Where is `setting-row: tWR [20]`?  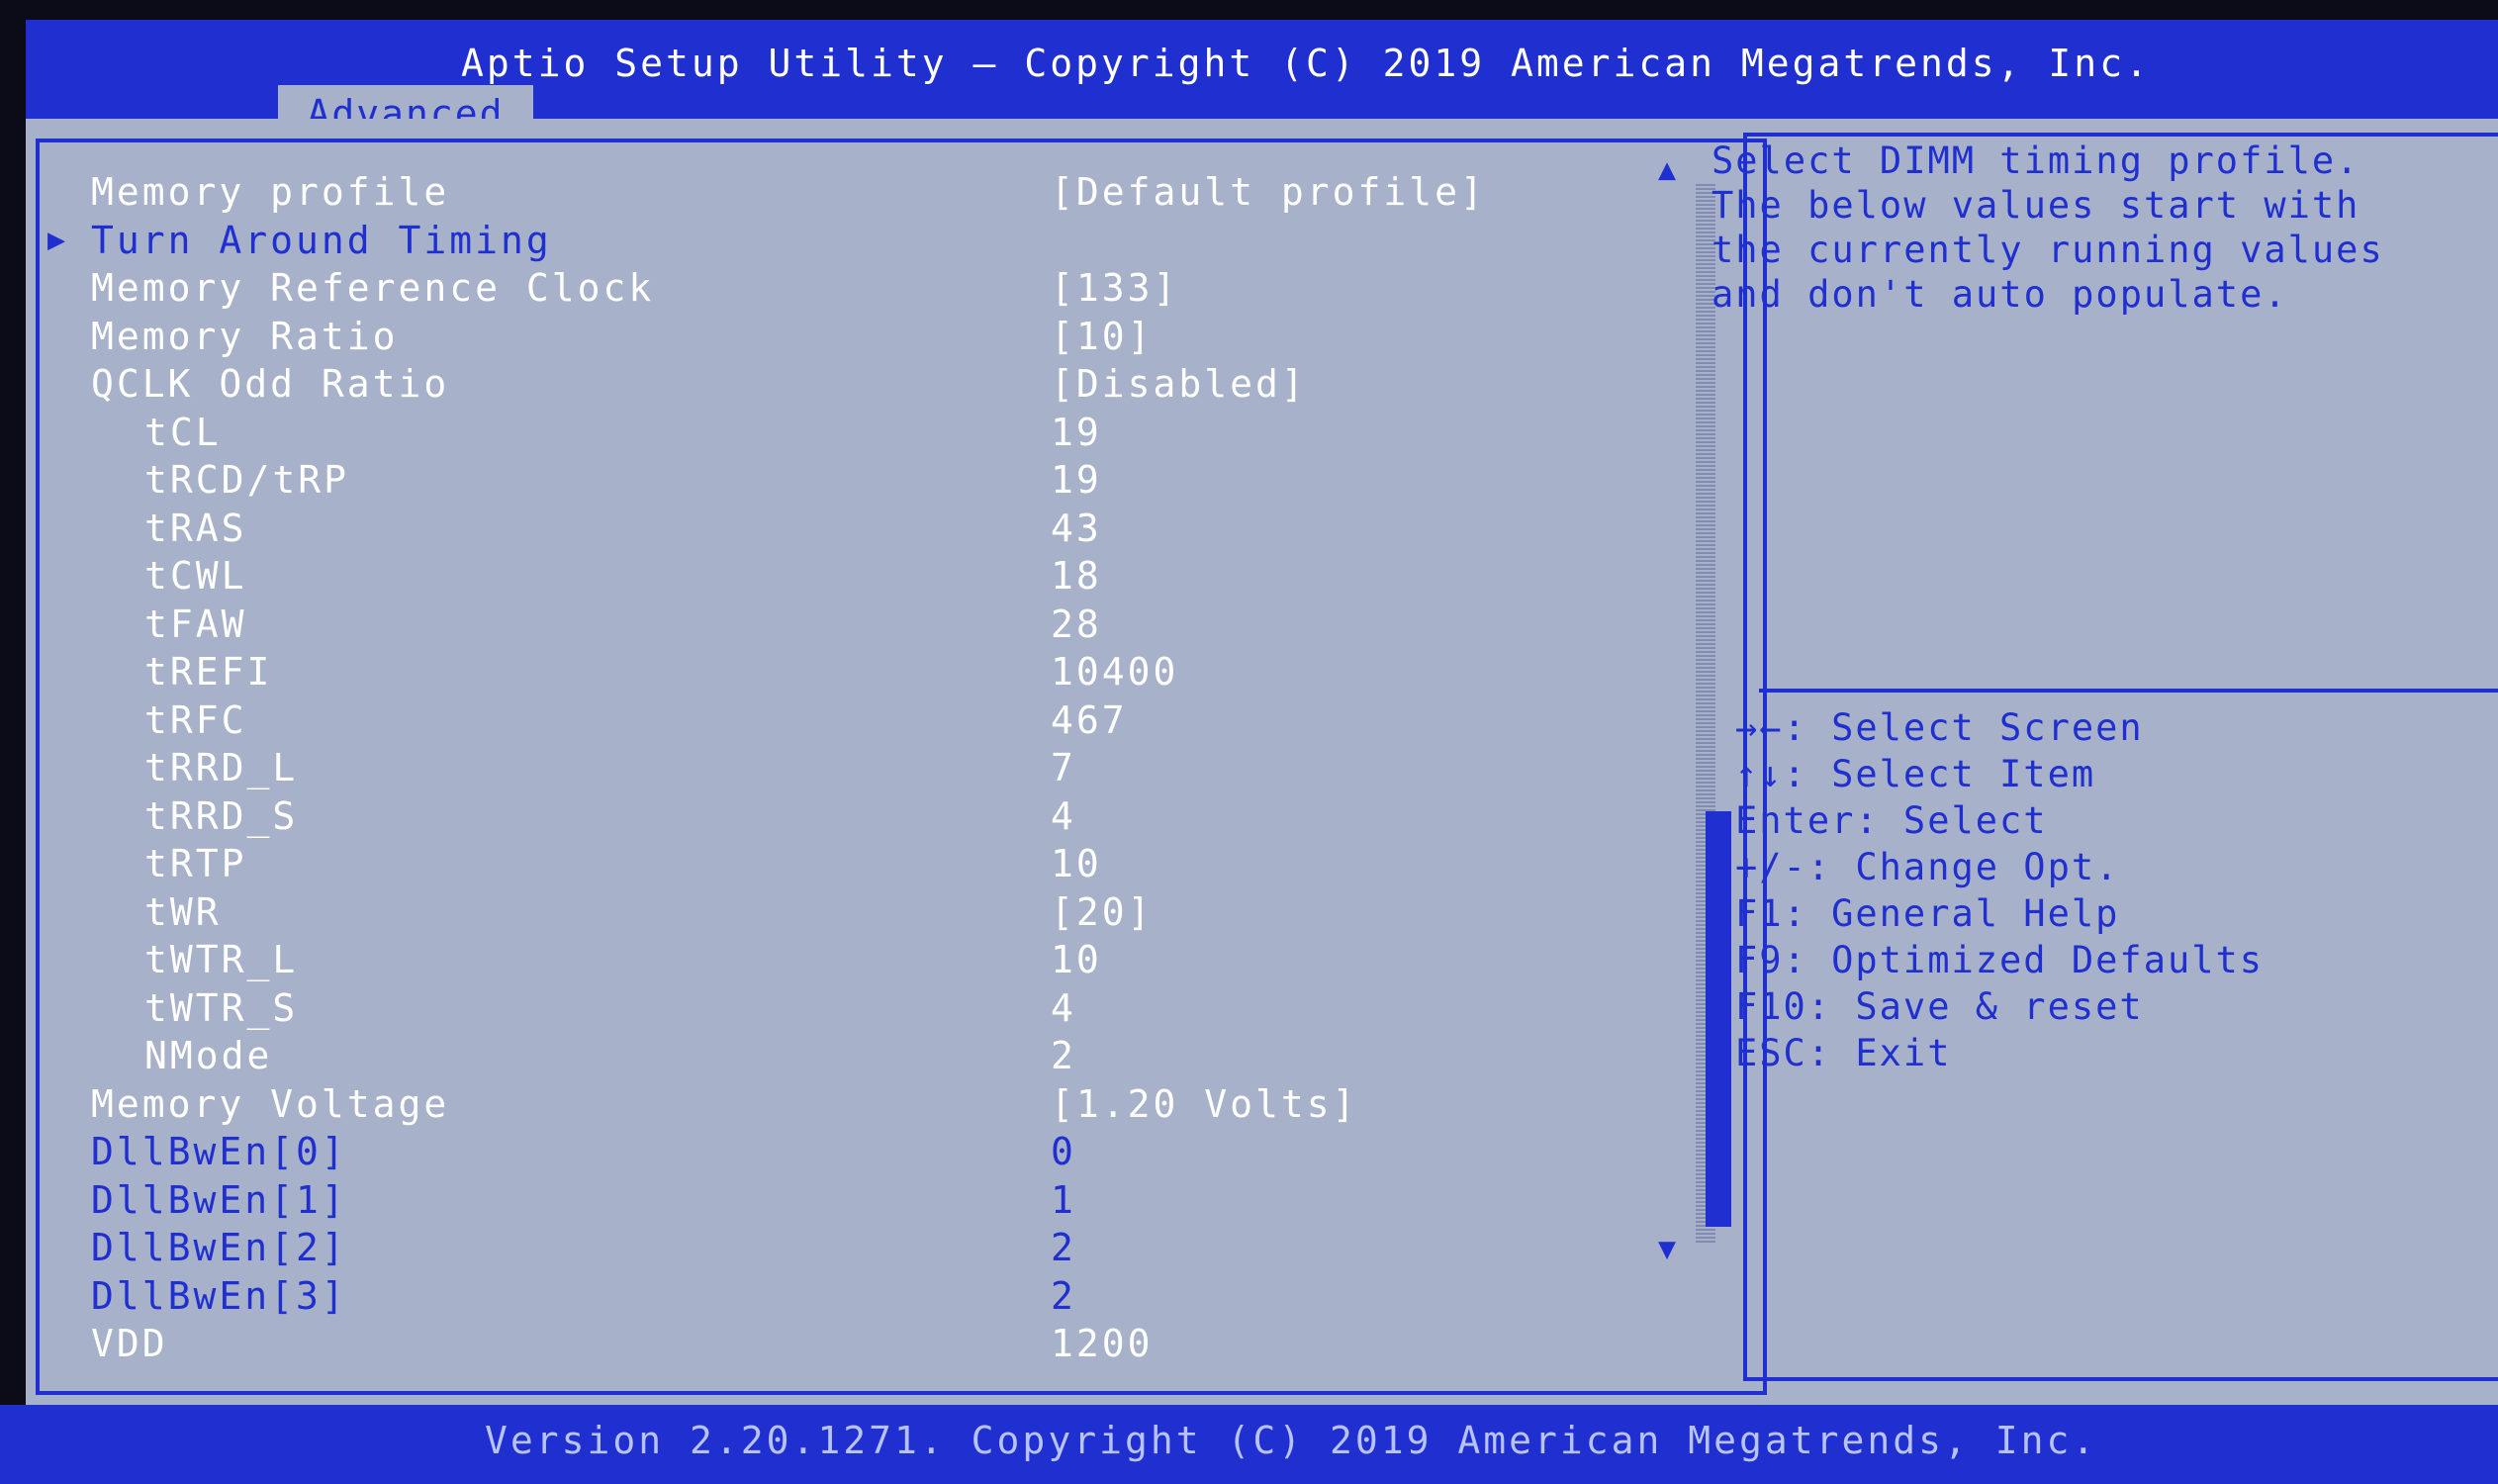 setting-row: tWR [20] is located at coordinates (857, 913).